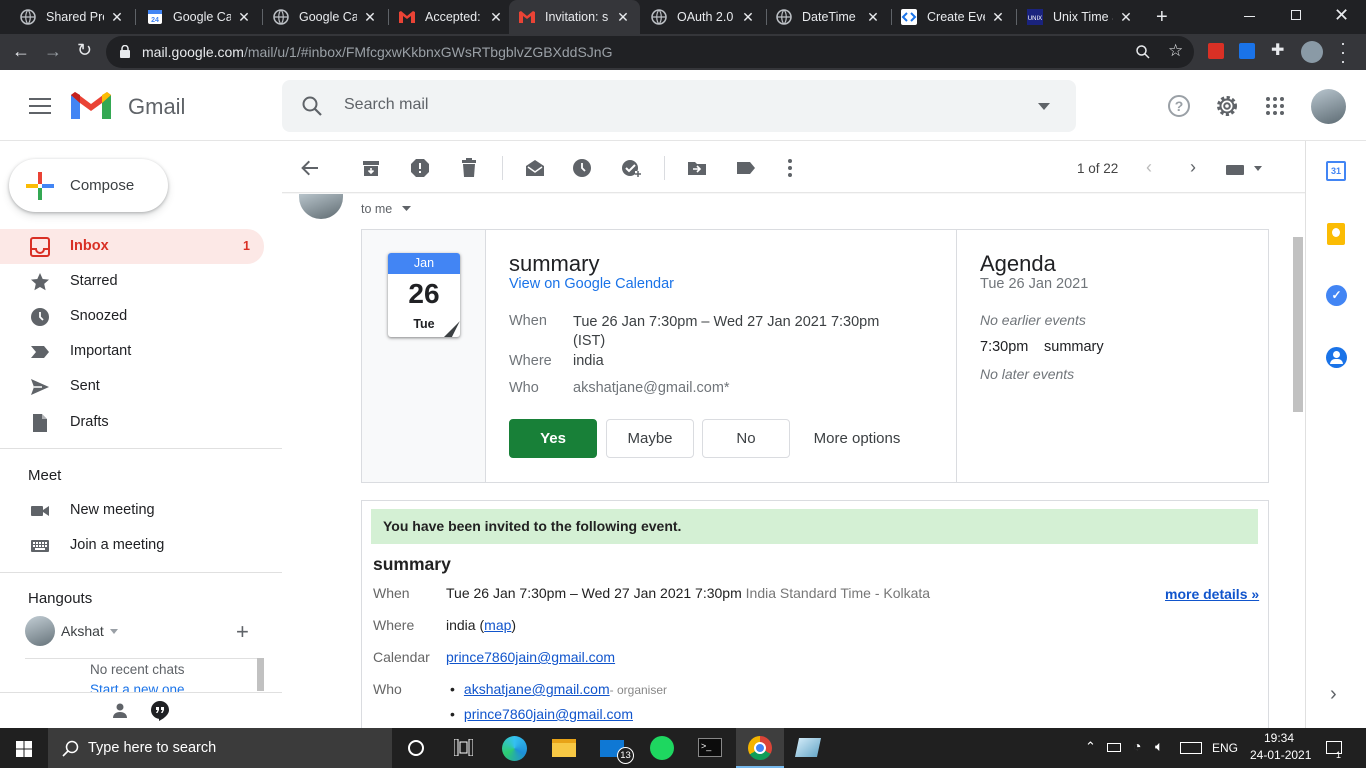 The height and width of the screenshot is (768, 1366). Describe the element at coordinates (1336, 171) in the screenshot. I see `calendar-app-icon: 31` at that location.